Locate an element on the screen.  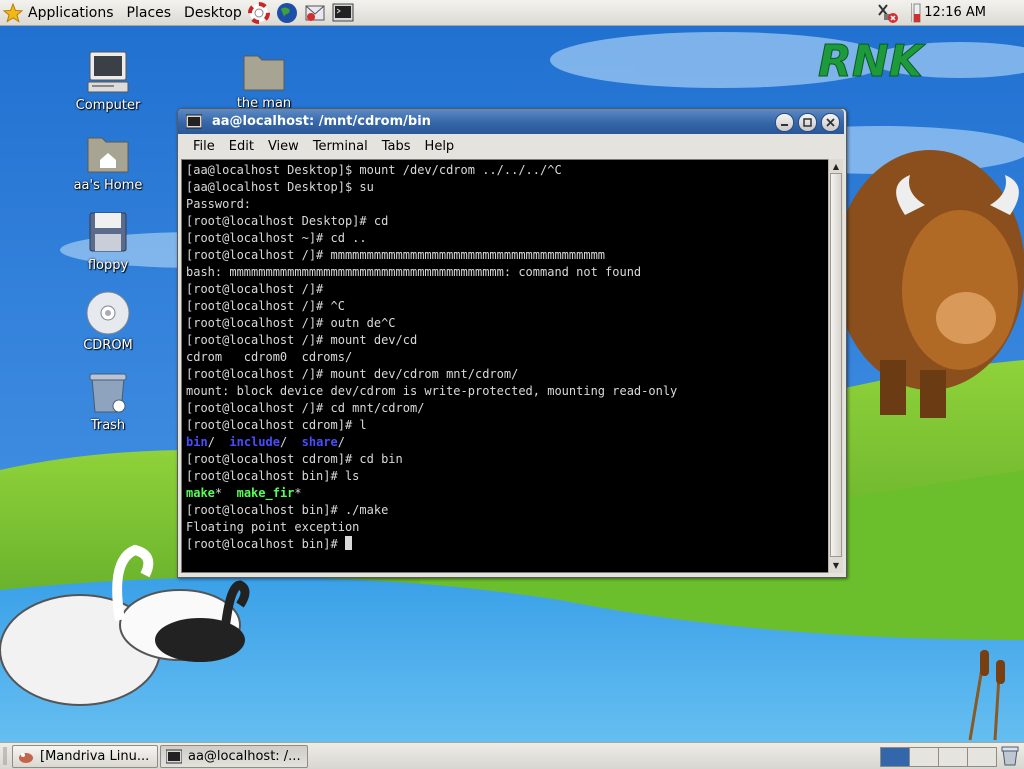
scroll-up-button: ▲ is located at coordinates (836, 166).